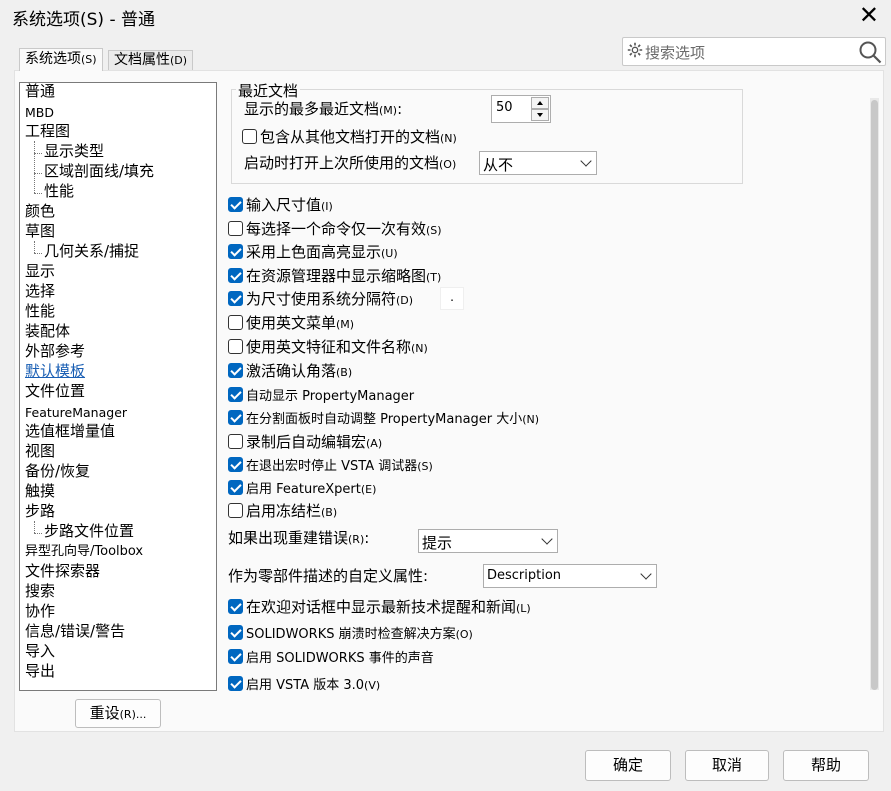 The width and height of the screenshot is (891, 791). What do you see at coordinates (40, 92) in the screenshot?
I see `tree-item-general: 普通` at bounding box center [40, 92].